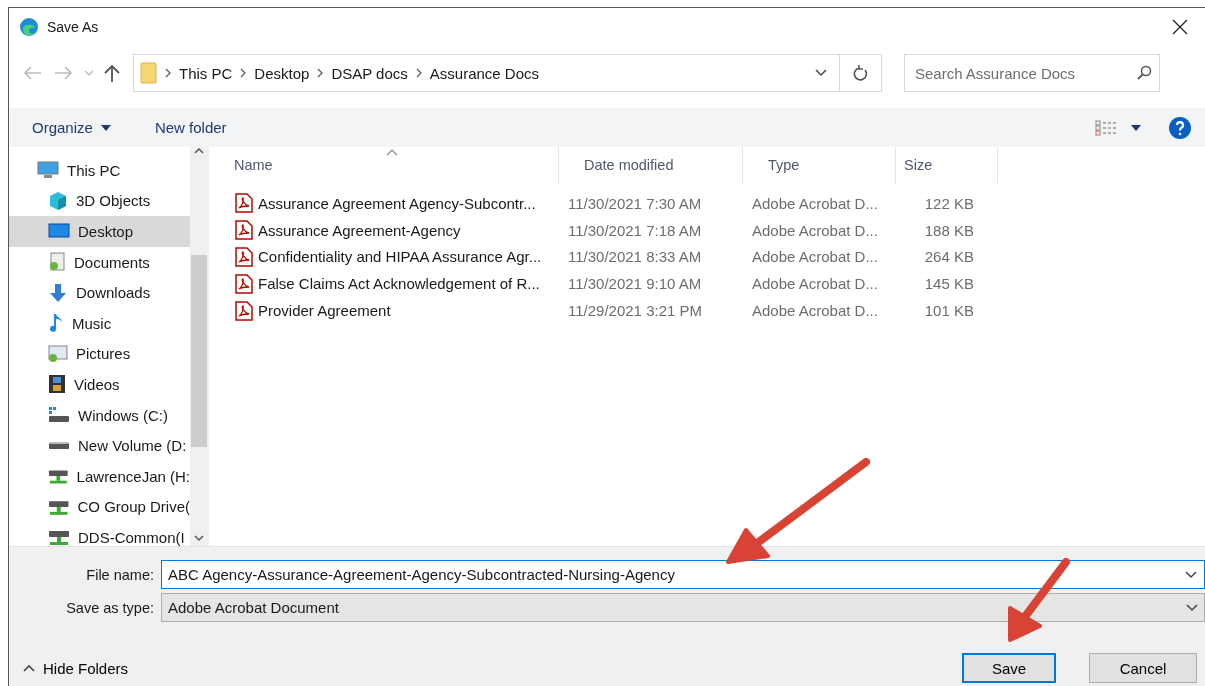 The height and width of the screenshot is (686, 1205). What do you see at coordinates (99, 292) in the screenshot?
I see `sidebar-item: Downloads` at bounding box center [99, 292].